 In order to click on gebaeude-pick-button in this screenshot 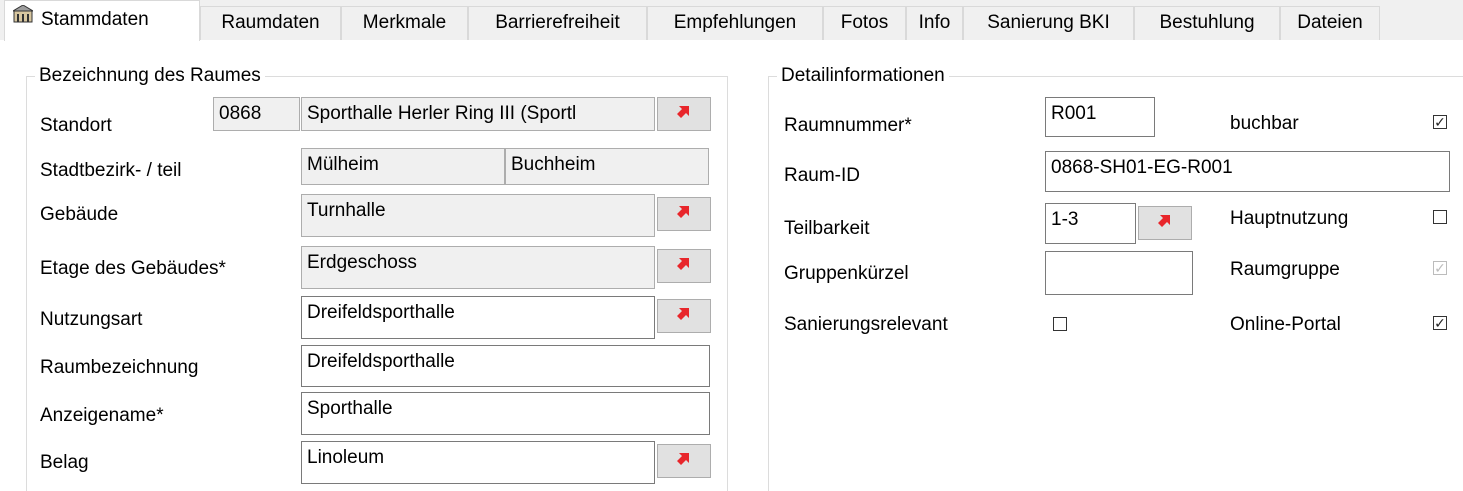, I will do `click(684, 214)`.